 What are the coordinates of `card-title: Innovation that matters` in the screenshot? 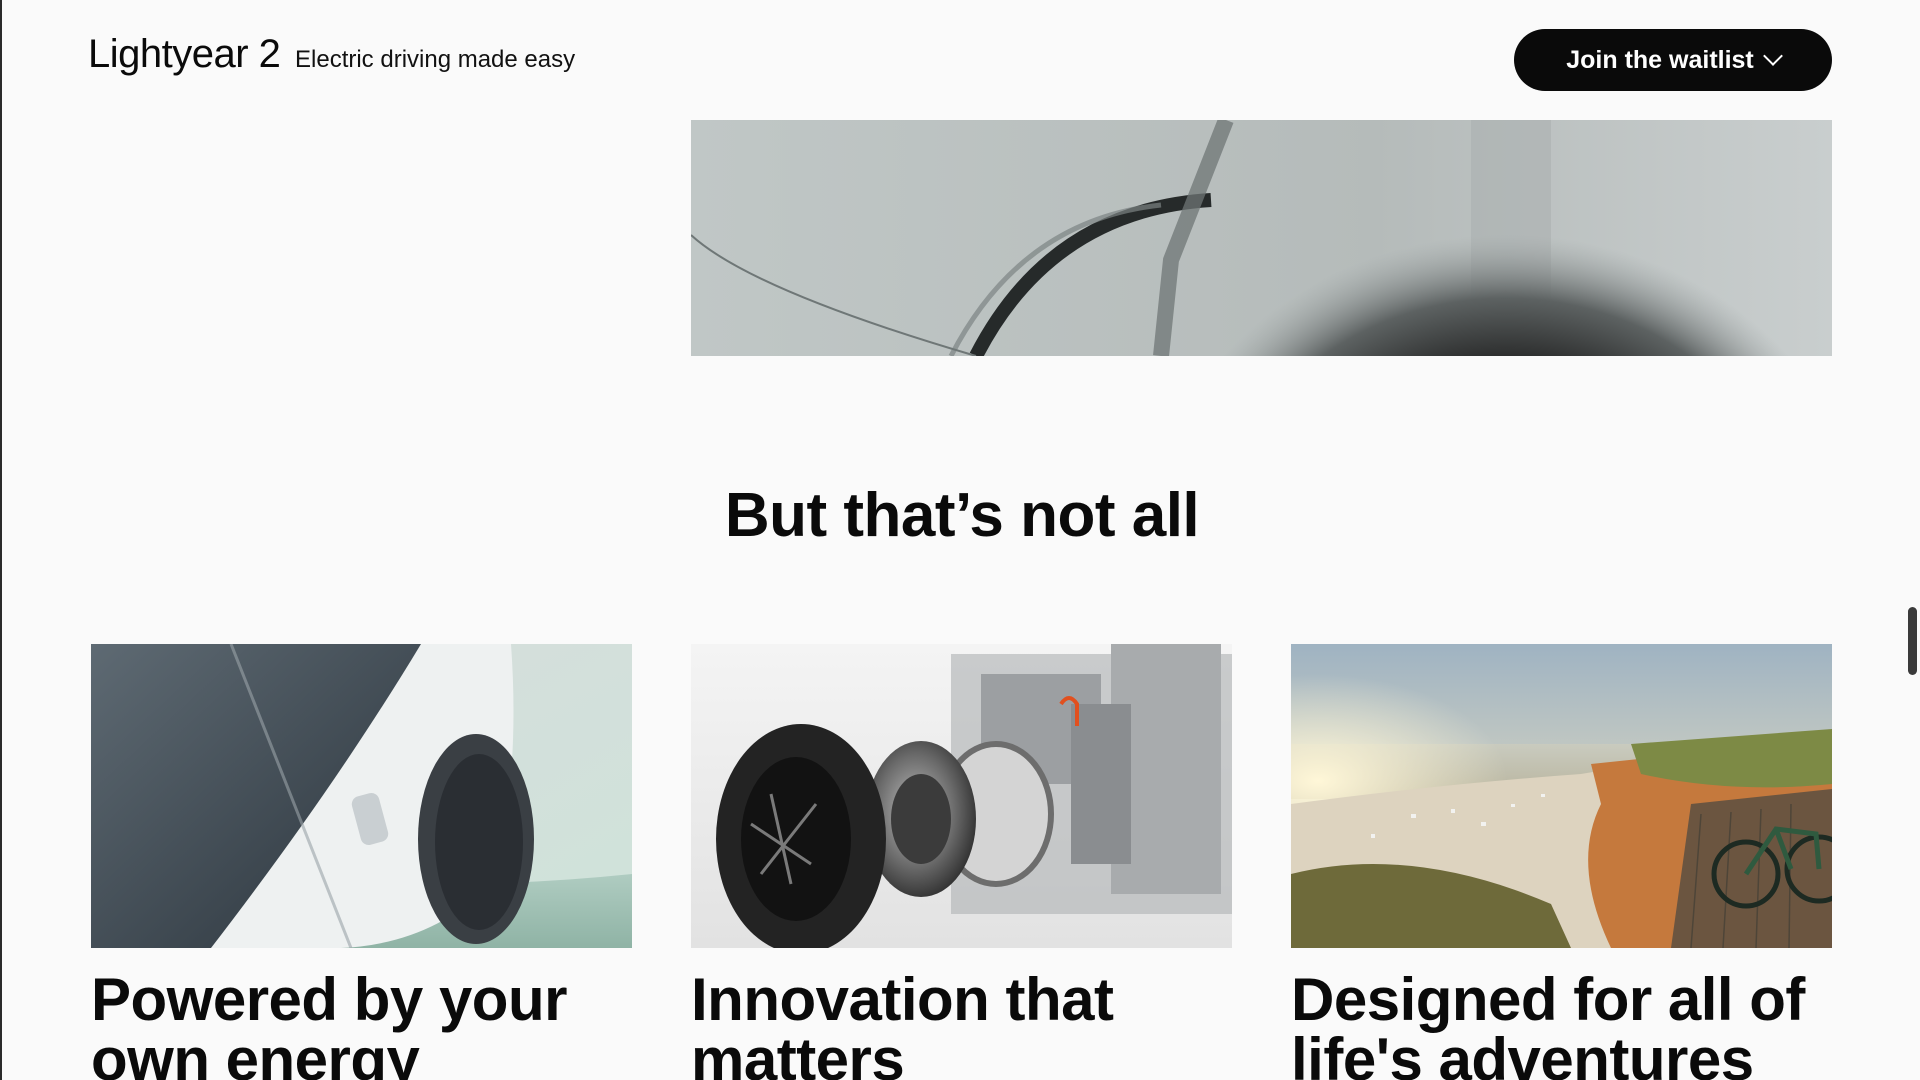 It's located at (902, 1023).